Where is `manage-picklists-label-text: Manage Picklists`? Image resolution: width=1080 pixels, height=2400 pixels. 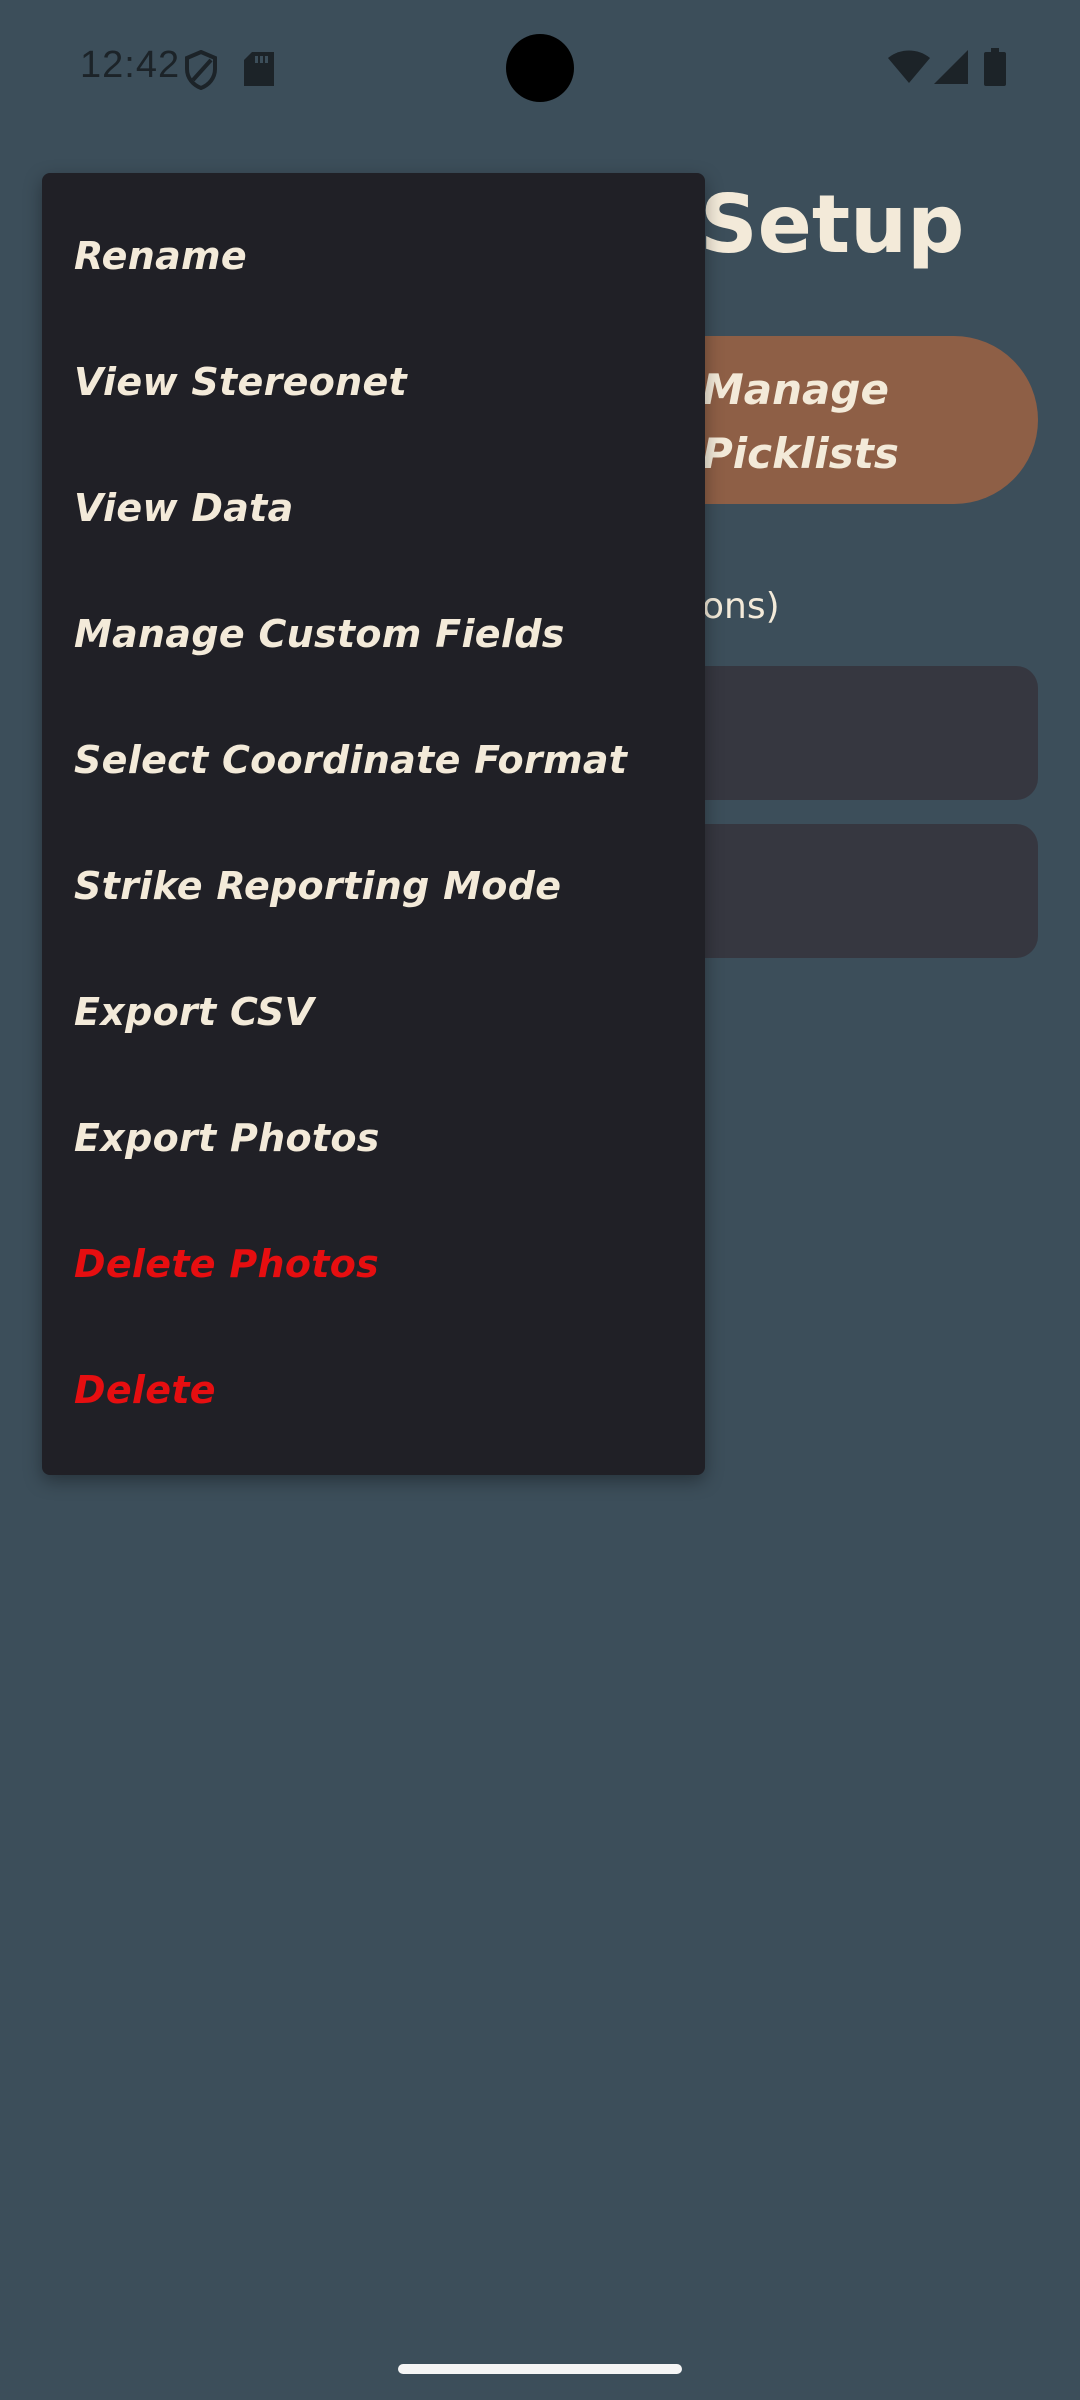 manage-picklists-label-text: Manage Picklists is located at coordinates (800, 421).